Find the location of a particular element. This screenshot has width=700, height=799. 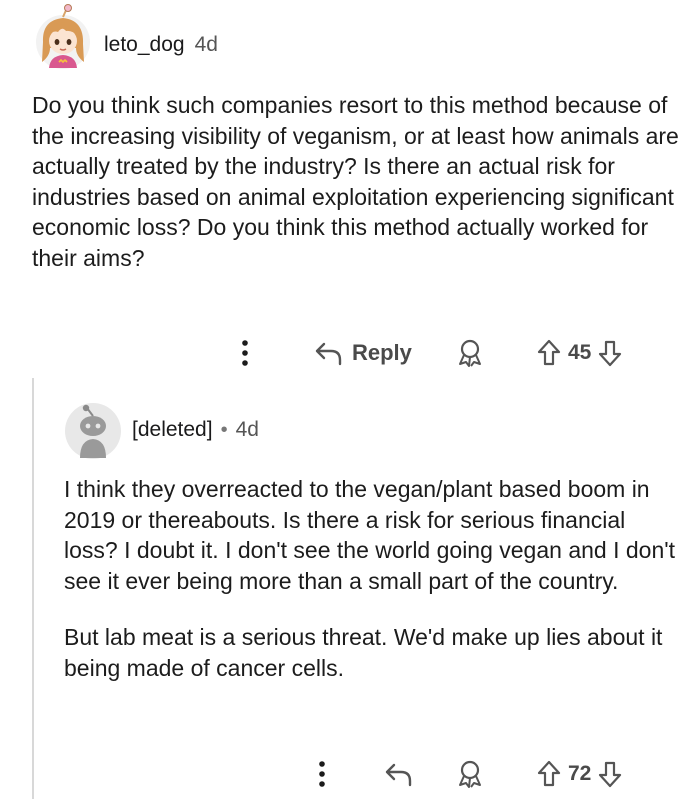

vote-control: 45 is located at coordinates (579, 353).